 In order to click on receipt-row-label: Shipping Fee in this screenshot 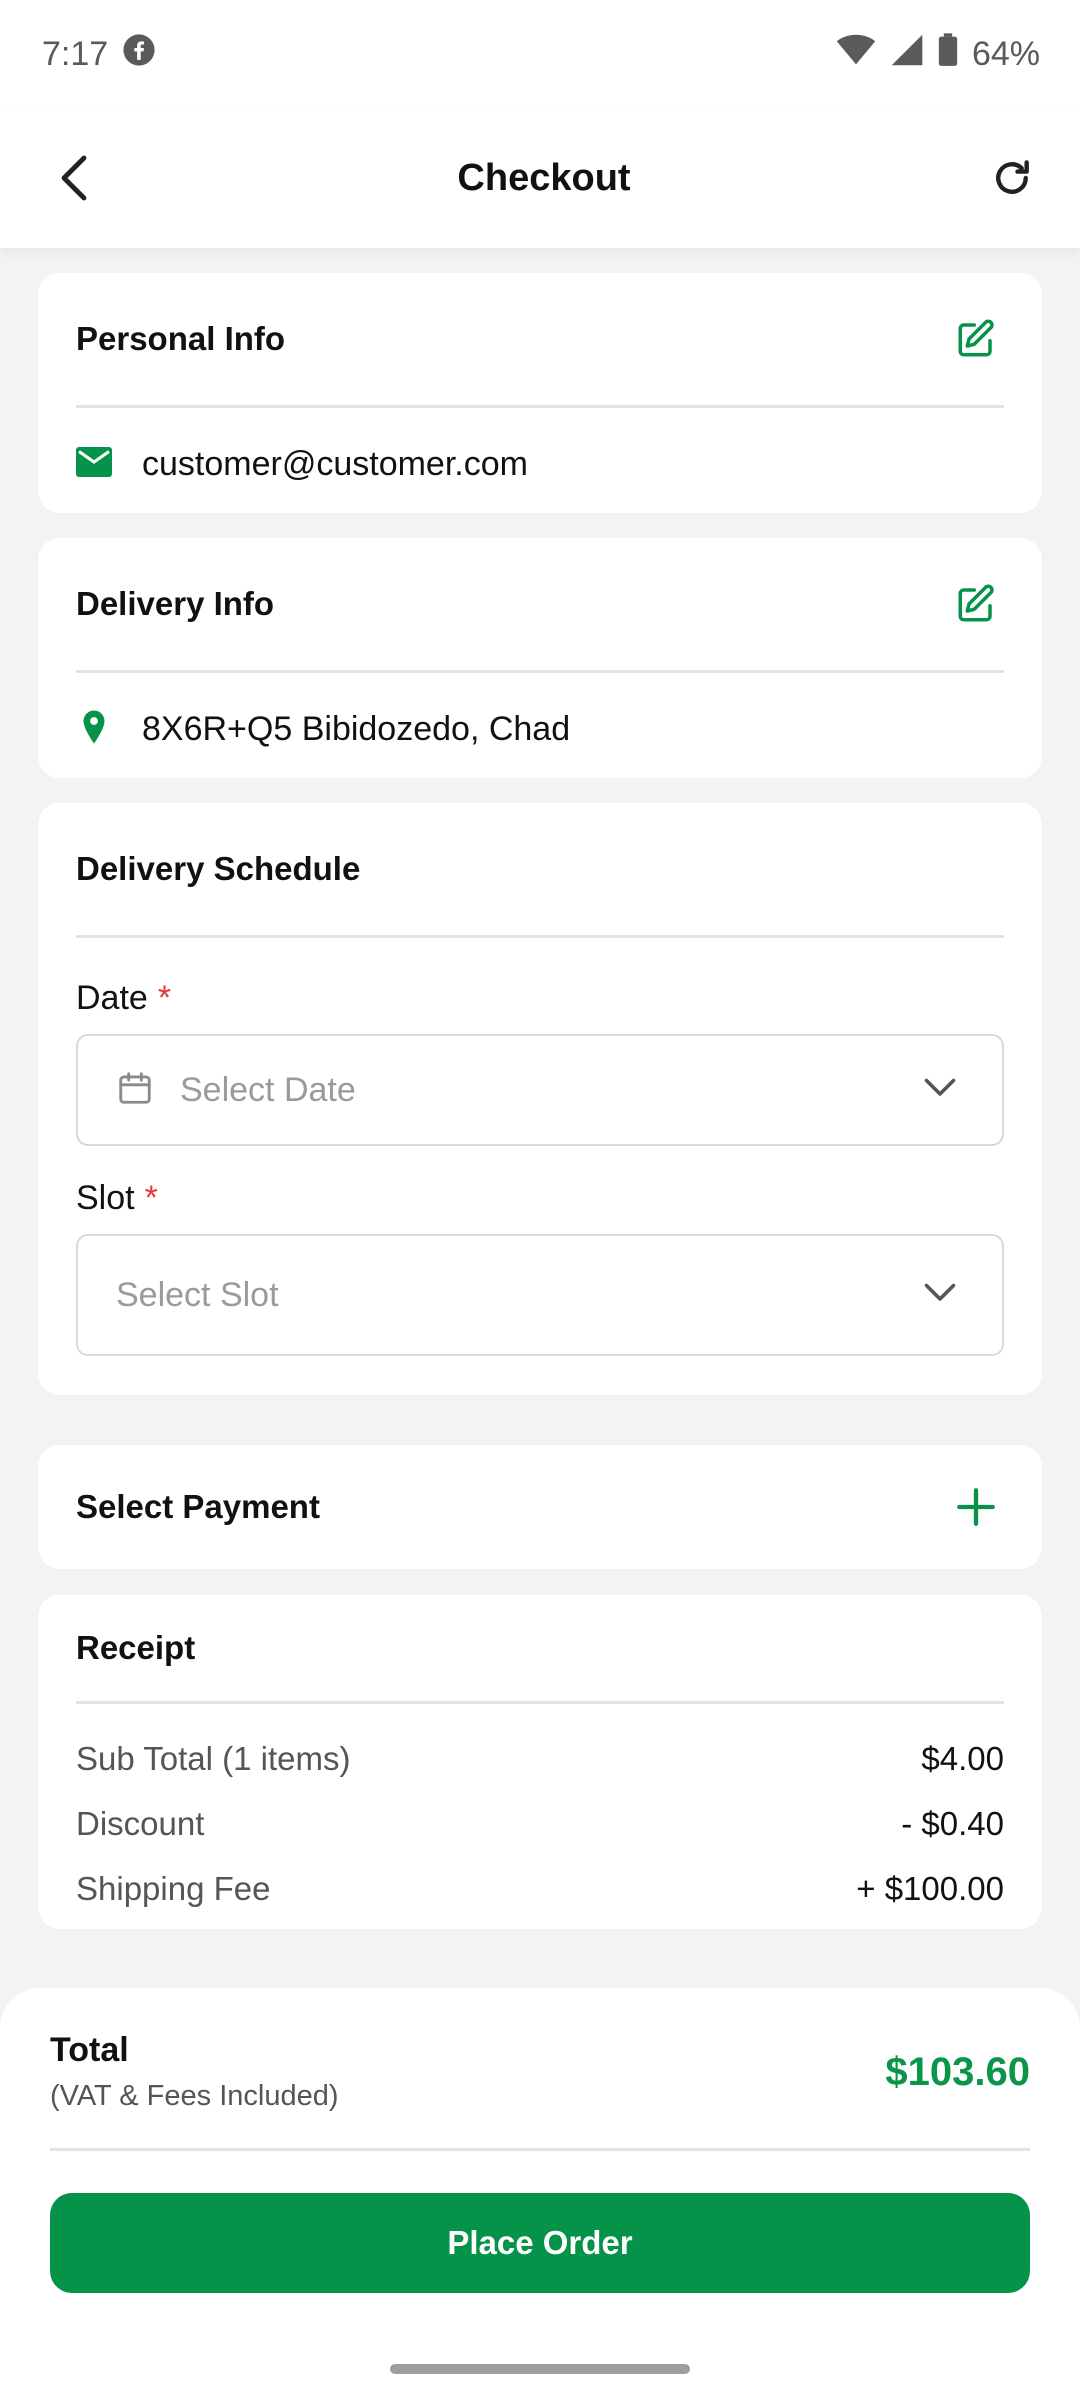, I will do `click(173, 1888)`.